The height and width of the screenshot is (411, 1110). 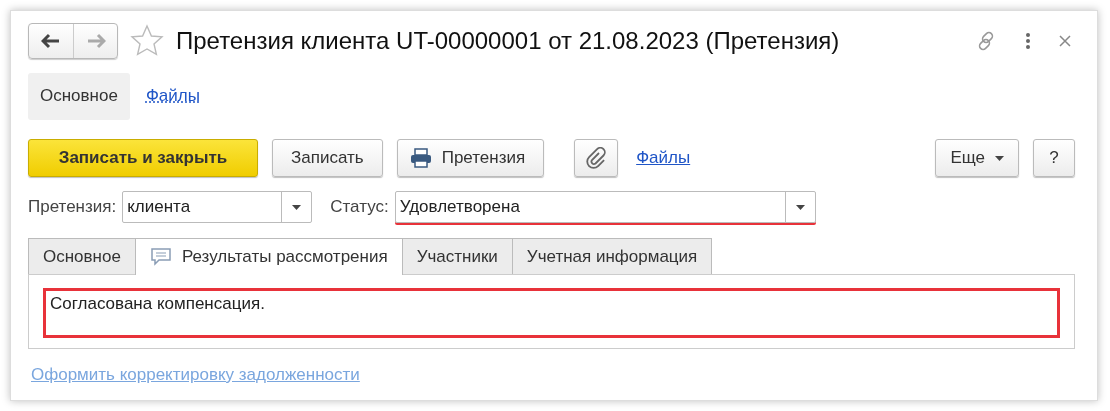 I want to click on save-button: Записать, so click(x=327, y=158).